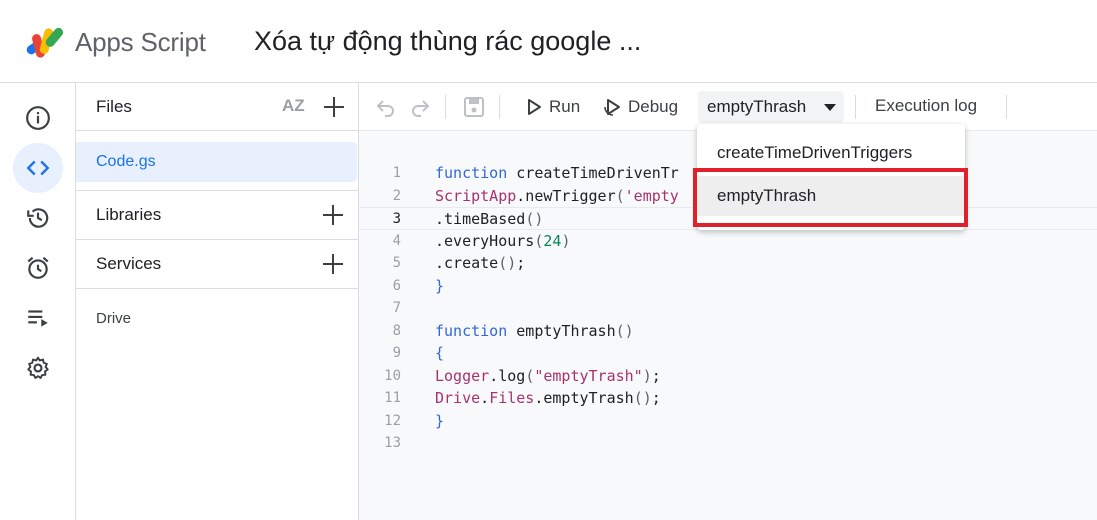 The height and width of the screenshot is (520, 1097). I want to click on undo-icon, so click(386, 107).